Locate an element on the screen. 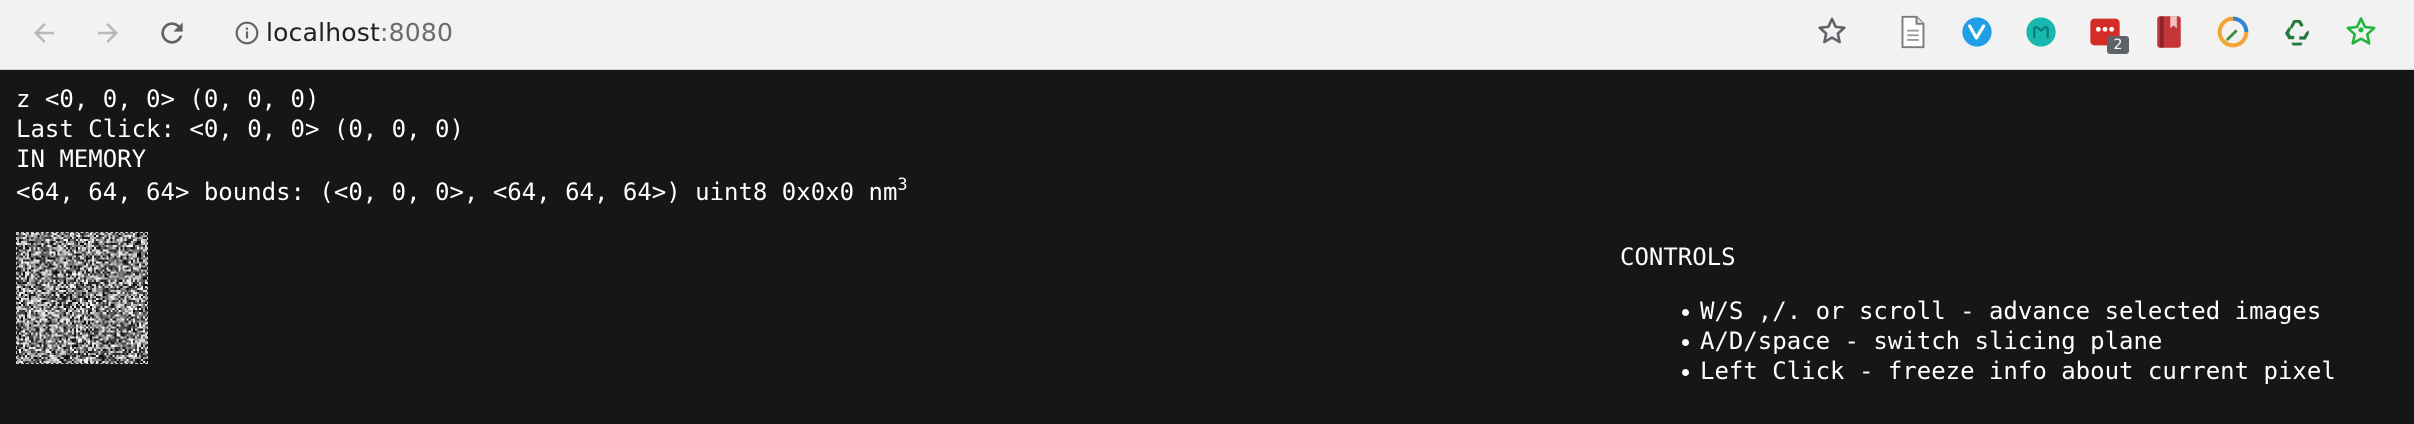 Image resolution: width=2414 pixels, height=424 pixels. vivaldi-icon is located at coordinates (1977, 32).